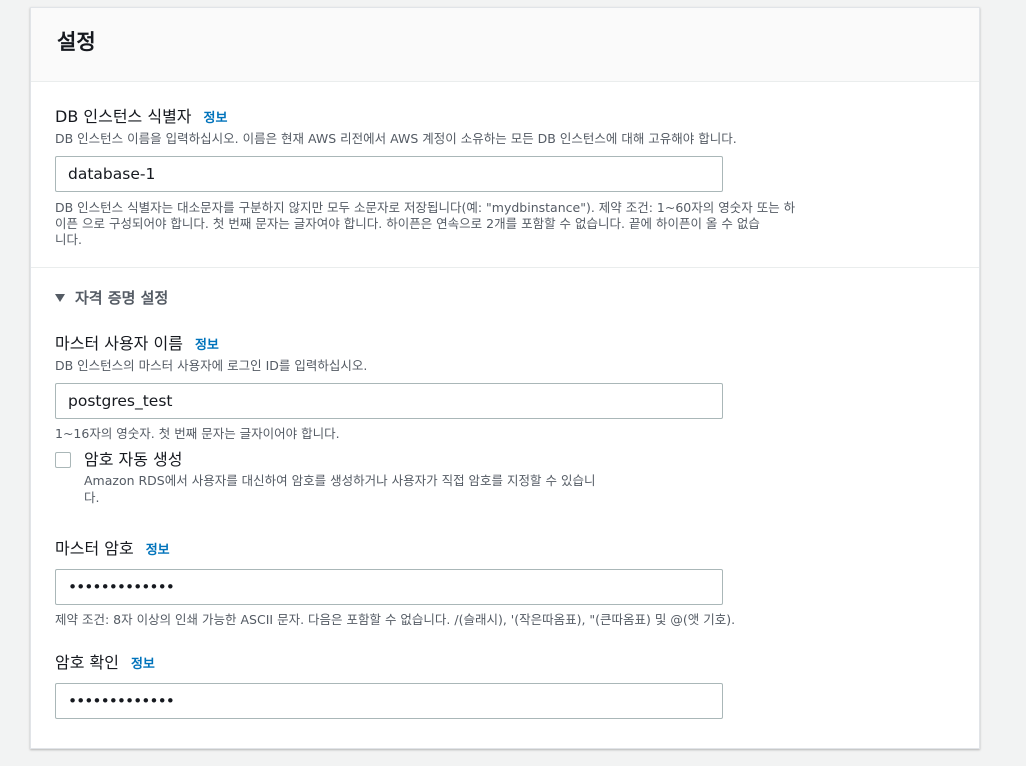  What do you see at coordinates (143, 662) in the screenshot?
I see `confirm-password-info-link: 정보` at bounding box center [143, 662].